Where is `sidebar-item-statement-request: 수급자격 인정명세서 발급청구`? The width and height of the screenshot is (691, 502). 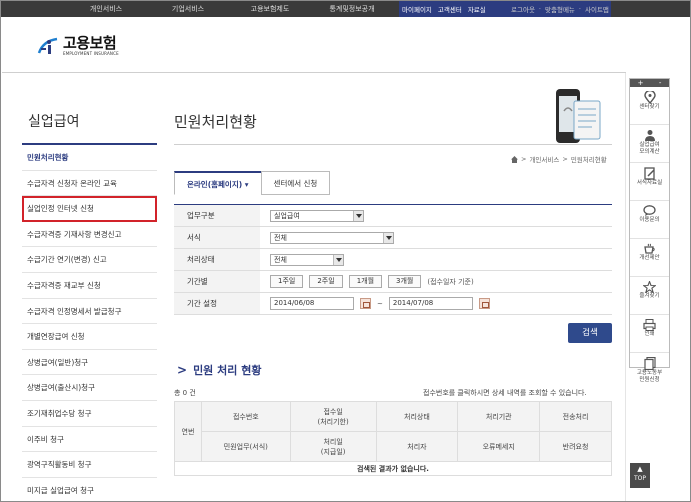
sidebar-item-statement-request: 수급자격 인정명세서 발급청구 is located at coordinates (89, 312).